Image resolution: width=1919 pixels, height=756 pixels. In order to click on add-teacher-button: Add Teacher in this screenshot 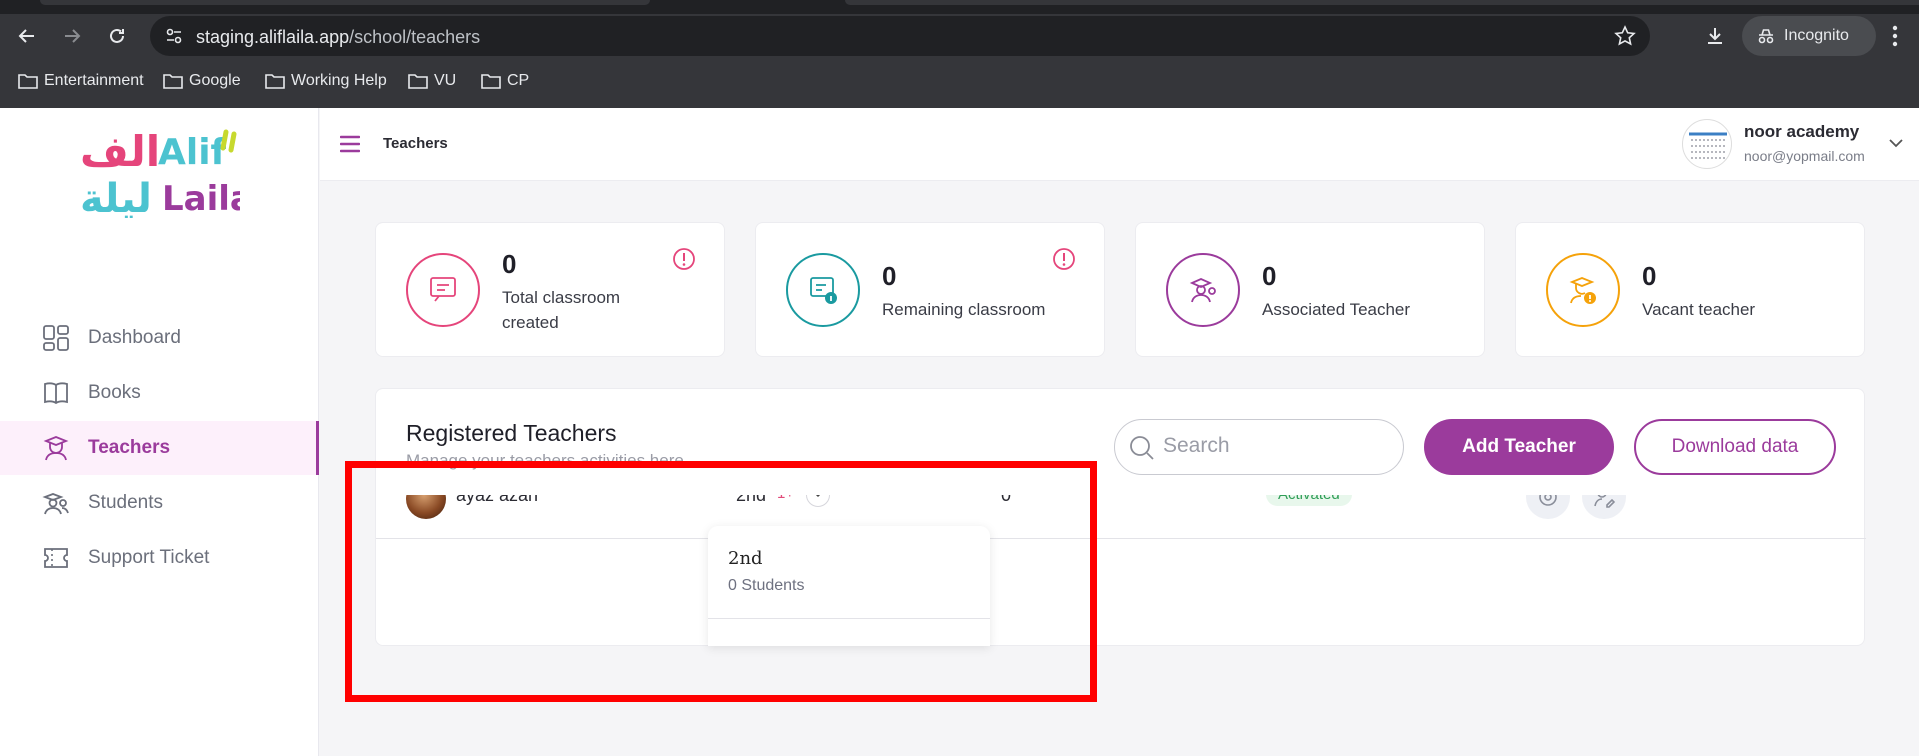, I will do `click(1519, 447)`.